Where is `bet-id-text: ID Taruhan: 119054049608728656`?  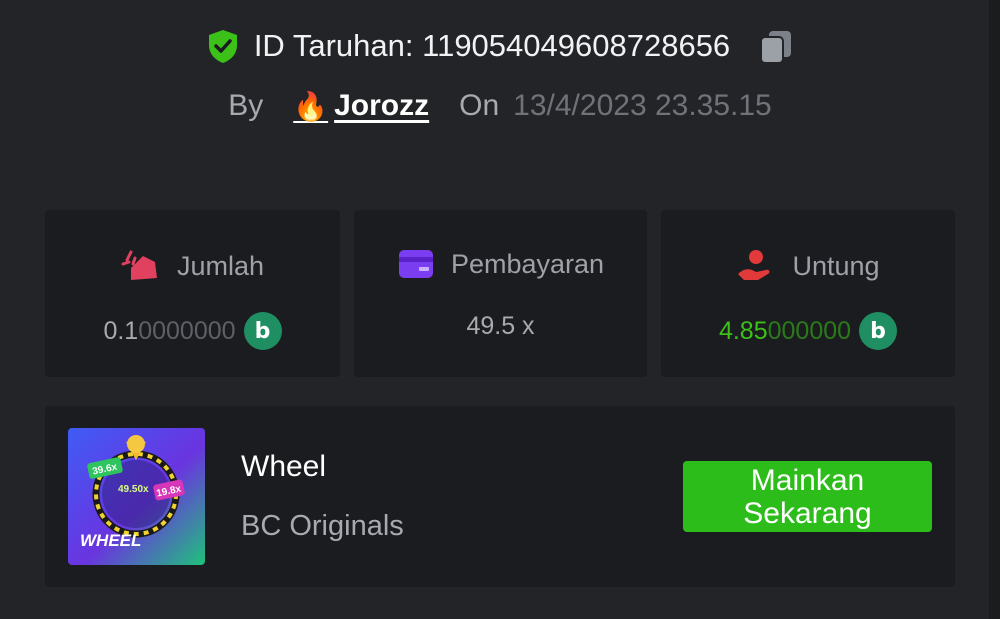 bet-id-text: ID Taruhan: 119054049608728656 is located at coordinates (492, 46).